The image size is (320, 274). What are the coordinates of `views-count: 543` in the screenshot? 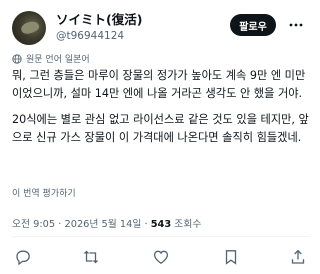 It's located at (161, 224).